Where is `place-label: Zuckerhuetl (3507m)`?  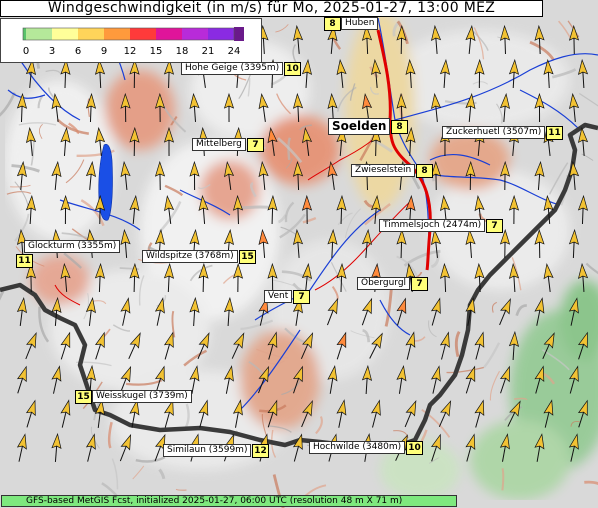 place-label: Zuckerhuetl (3507m) is located at coordinates (494, 132).